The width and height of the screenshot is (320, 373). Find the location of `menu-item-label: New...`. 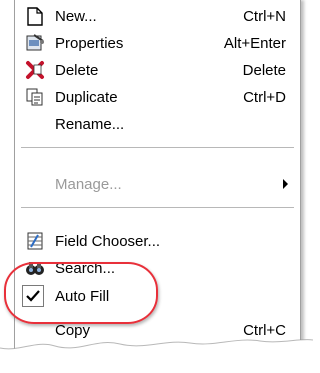

menu-item-label: New... is located at coordinates (76, 16).